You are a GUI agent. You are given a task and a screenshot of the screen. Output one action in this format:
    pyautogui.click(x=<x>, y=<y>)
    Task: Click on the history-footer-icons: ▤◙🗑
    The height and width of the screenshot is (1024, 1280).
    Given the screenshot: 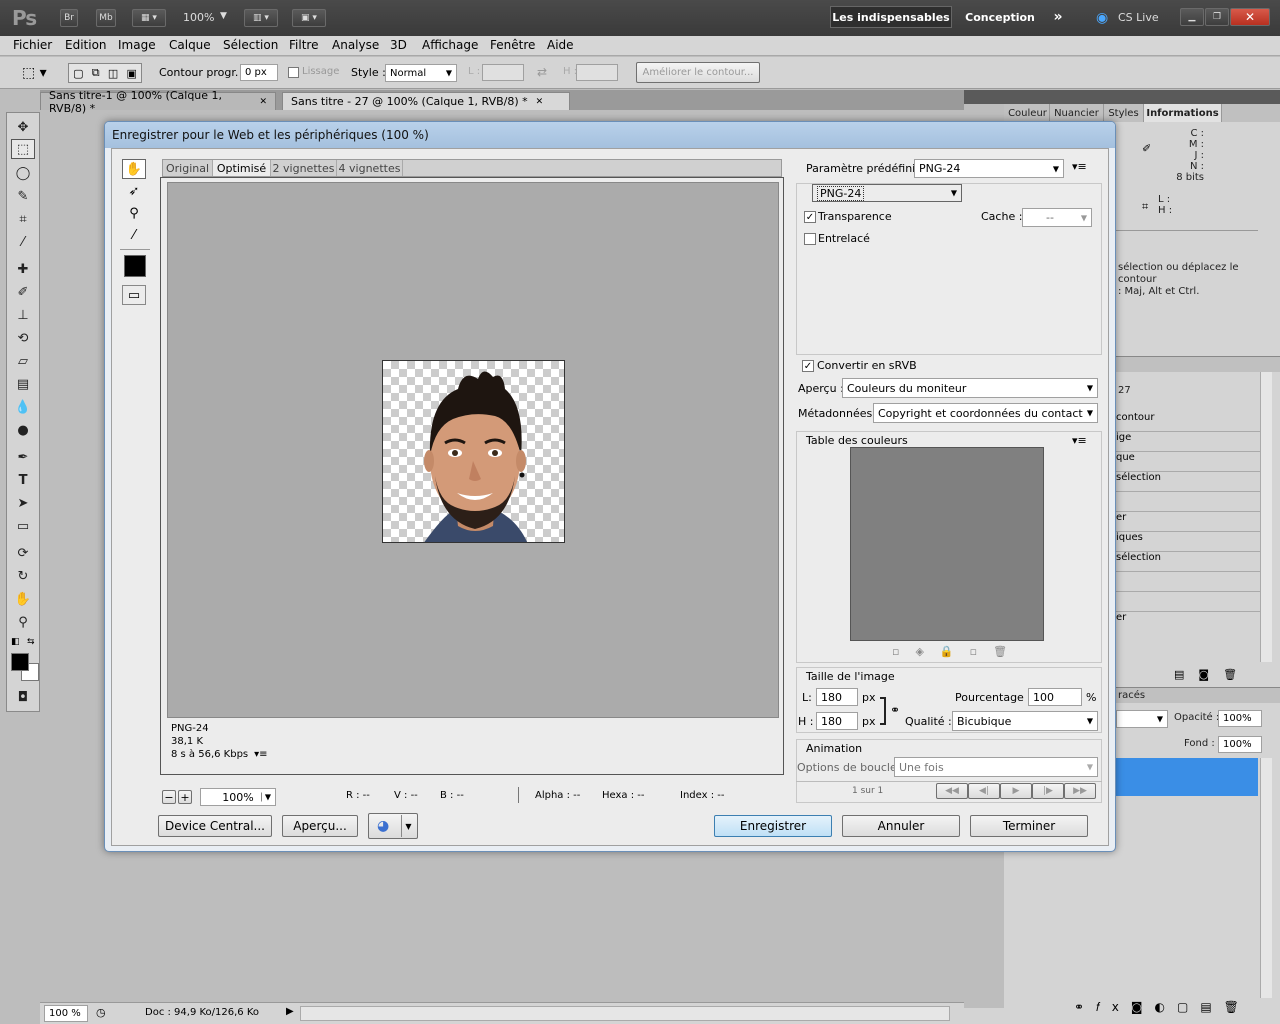 What is the action you would take?
    pyautogui.click(x=1212, y=674)
    